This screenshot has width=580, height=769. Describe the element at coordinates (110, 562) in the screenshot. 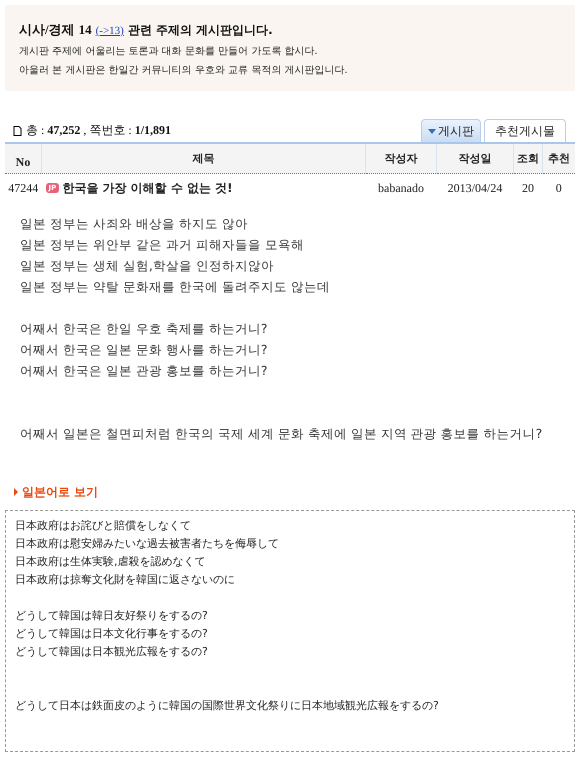

I see `translation-line: 日本政府は生体実験,虐殺を認めなくて` at that location.